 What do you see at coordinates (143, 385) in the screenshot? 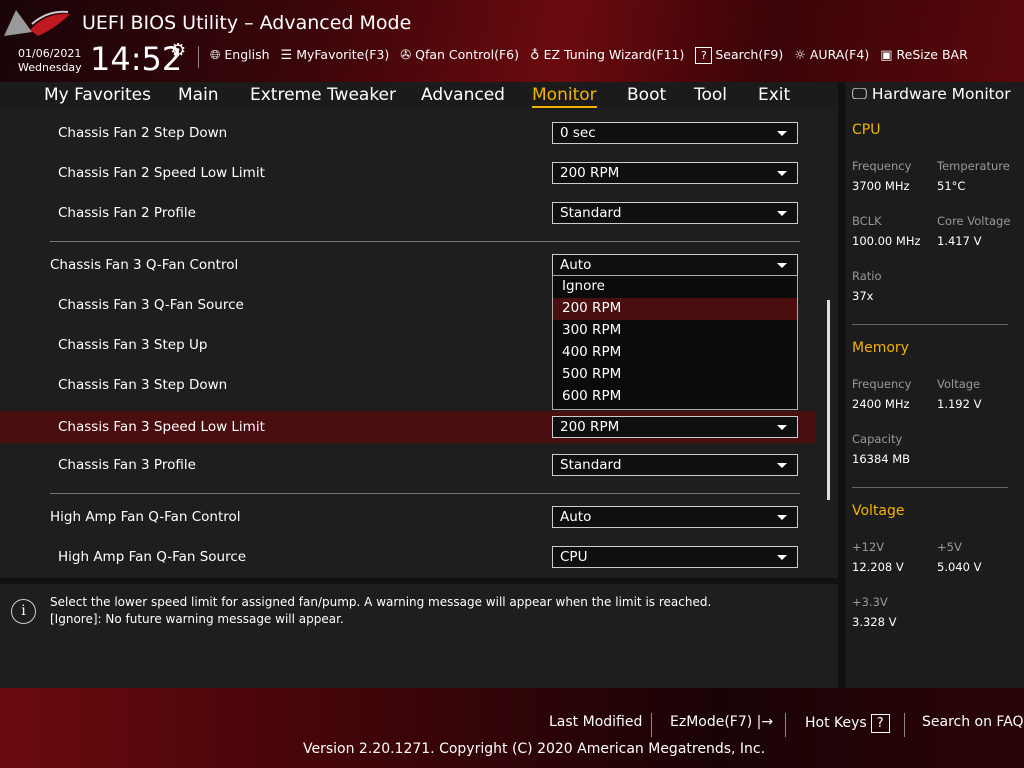
I see `setting-label: Chassis Fan 3 Step Down` at bounding box center [143, 385].